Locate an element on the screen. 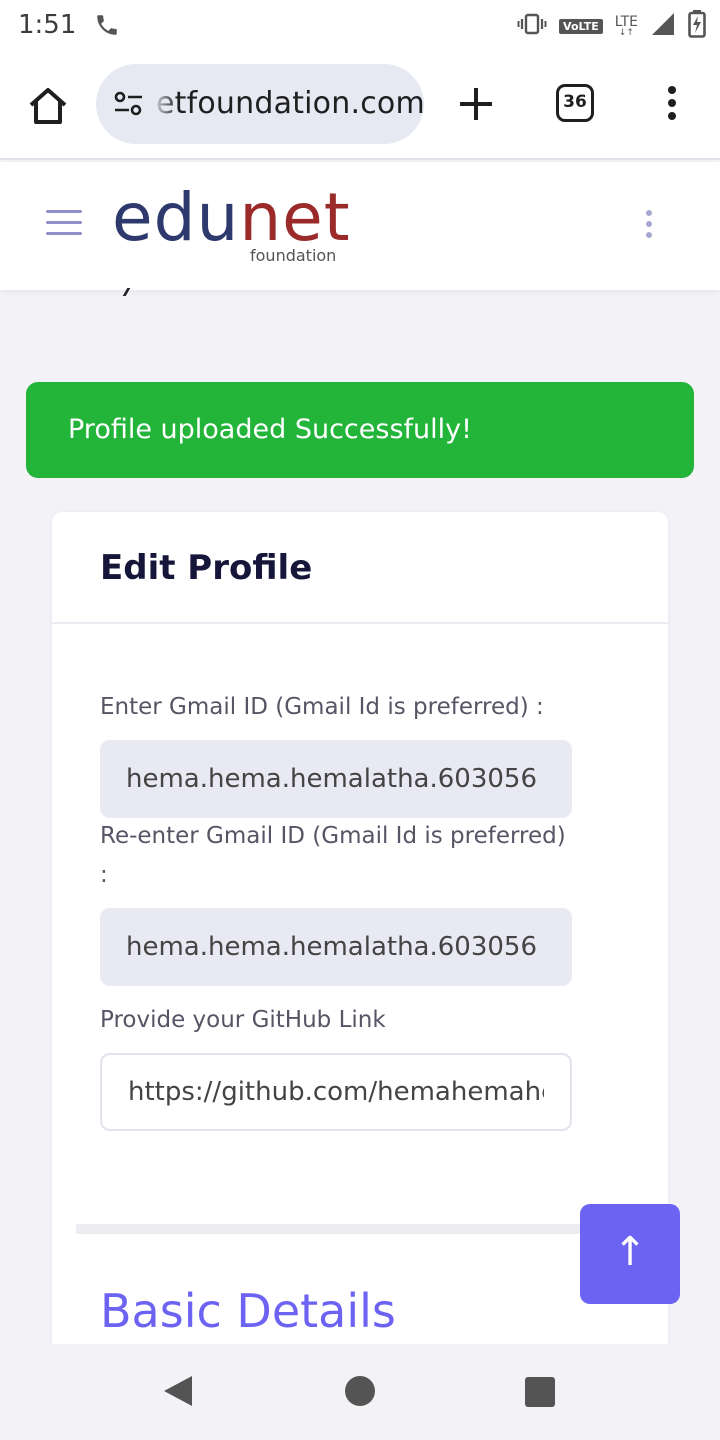 This screenshot has width=720, height=1440. home-circle-icon is located at coordinates (360, 1391).